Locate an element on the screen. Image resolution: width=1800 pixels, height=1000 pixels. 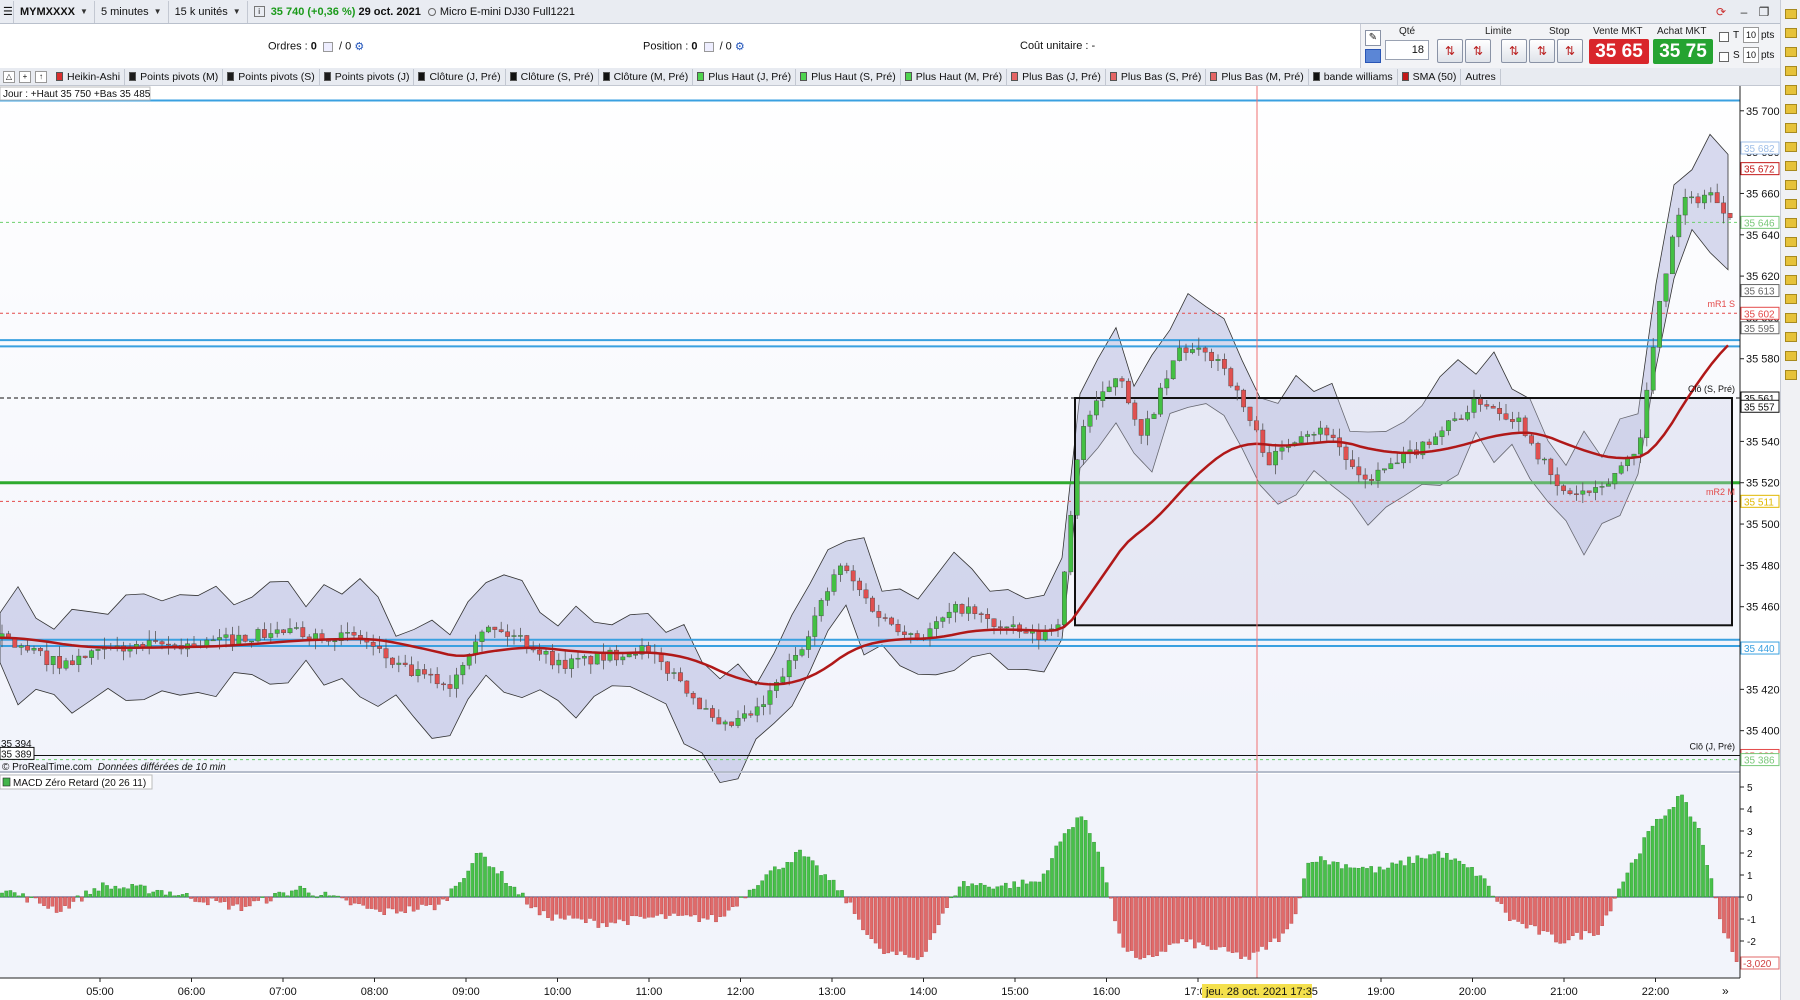
time-tick-label: 13:00 is located at coordinates (832, 992).